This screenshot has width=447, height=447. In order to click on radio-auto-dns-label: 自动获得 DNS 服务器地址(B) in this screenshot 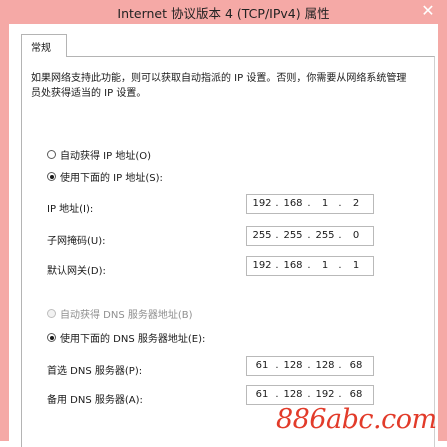, I will do `click(126, 315)`.